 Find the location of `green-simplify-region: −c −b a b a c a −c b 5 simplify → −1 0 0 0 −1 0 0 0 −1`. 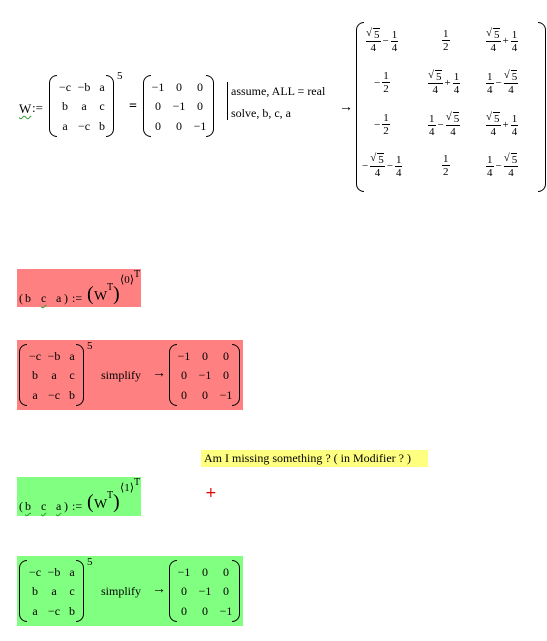

green-simplify-region: −c −b a b a c a −c b 5 simplify → −1 0 0 0 −1 0 0 0 −1 is located at coordinates (130, 591).